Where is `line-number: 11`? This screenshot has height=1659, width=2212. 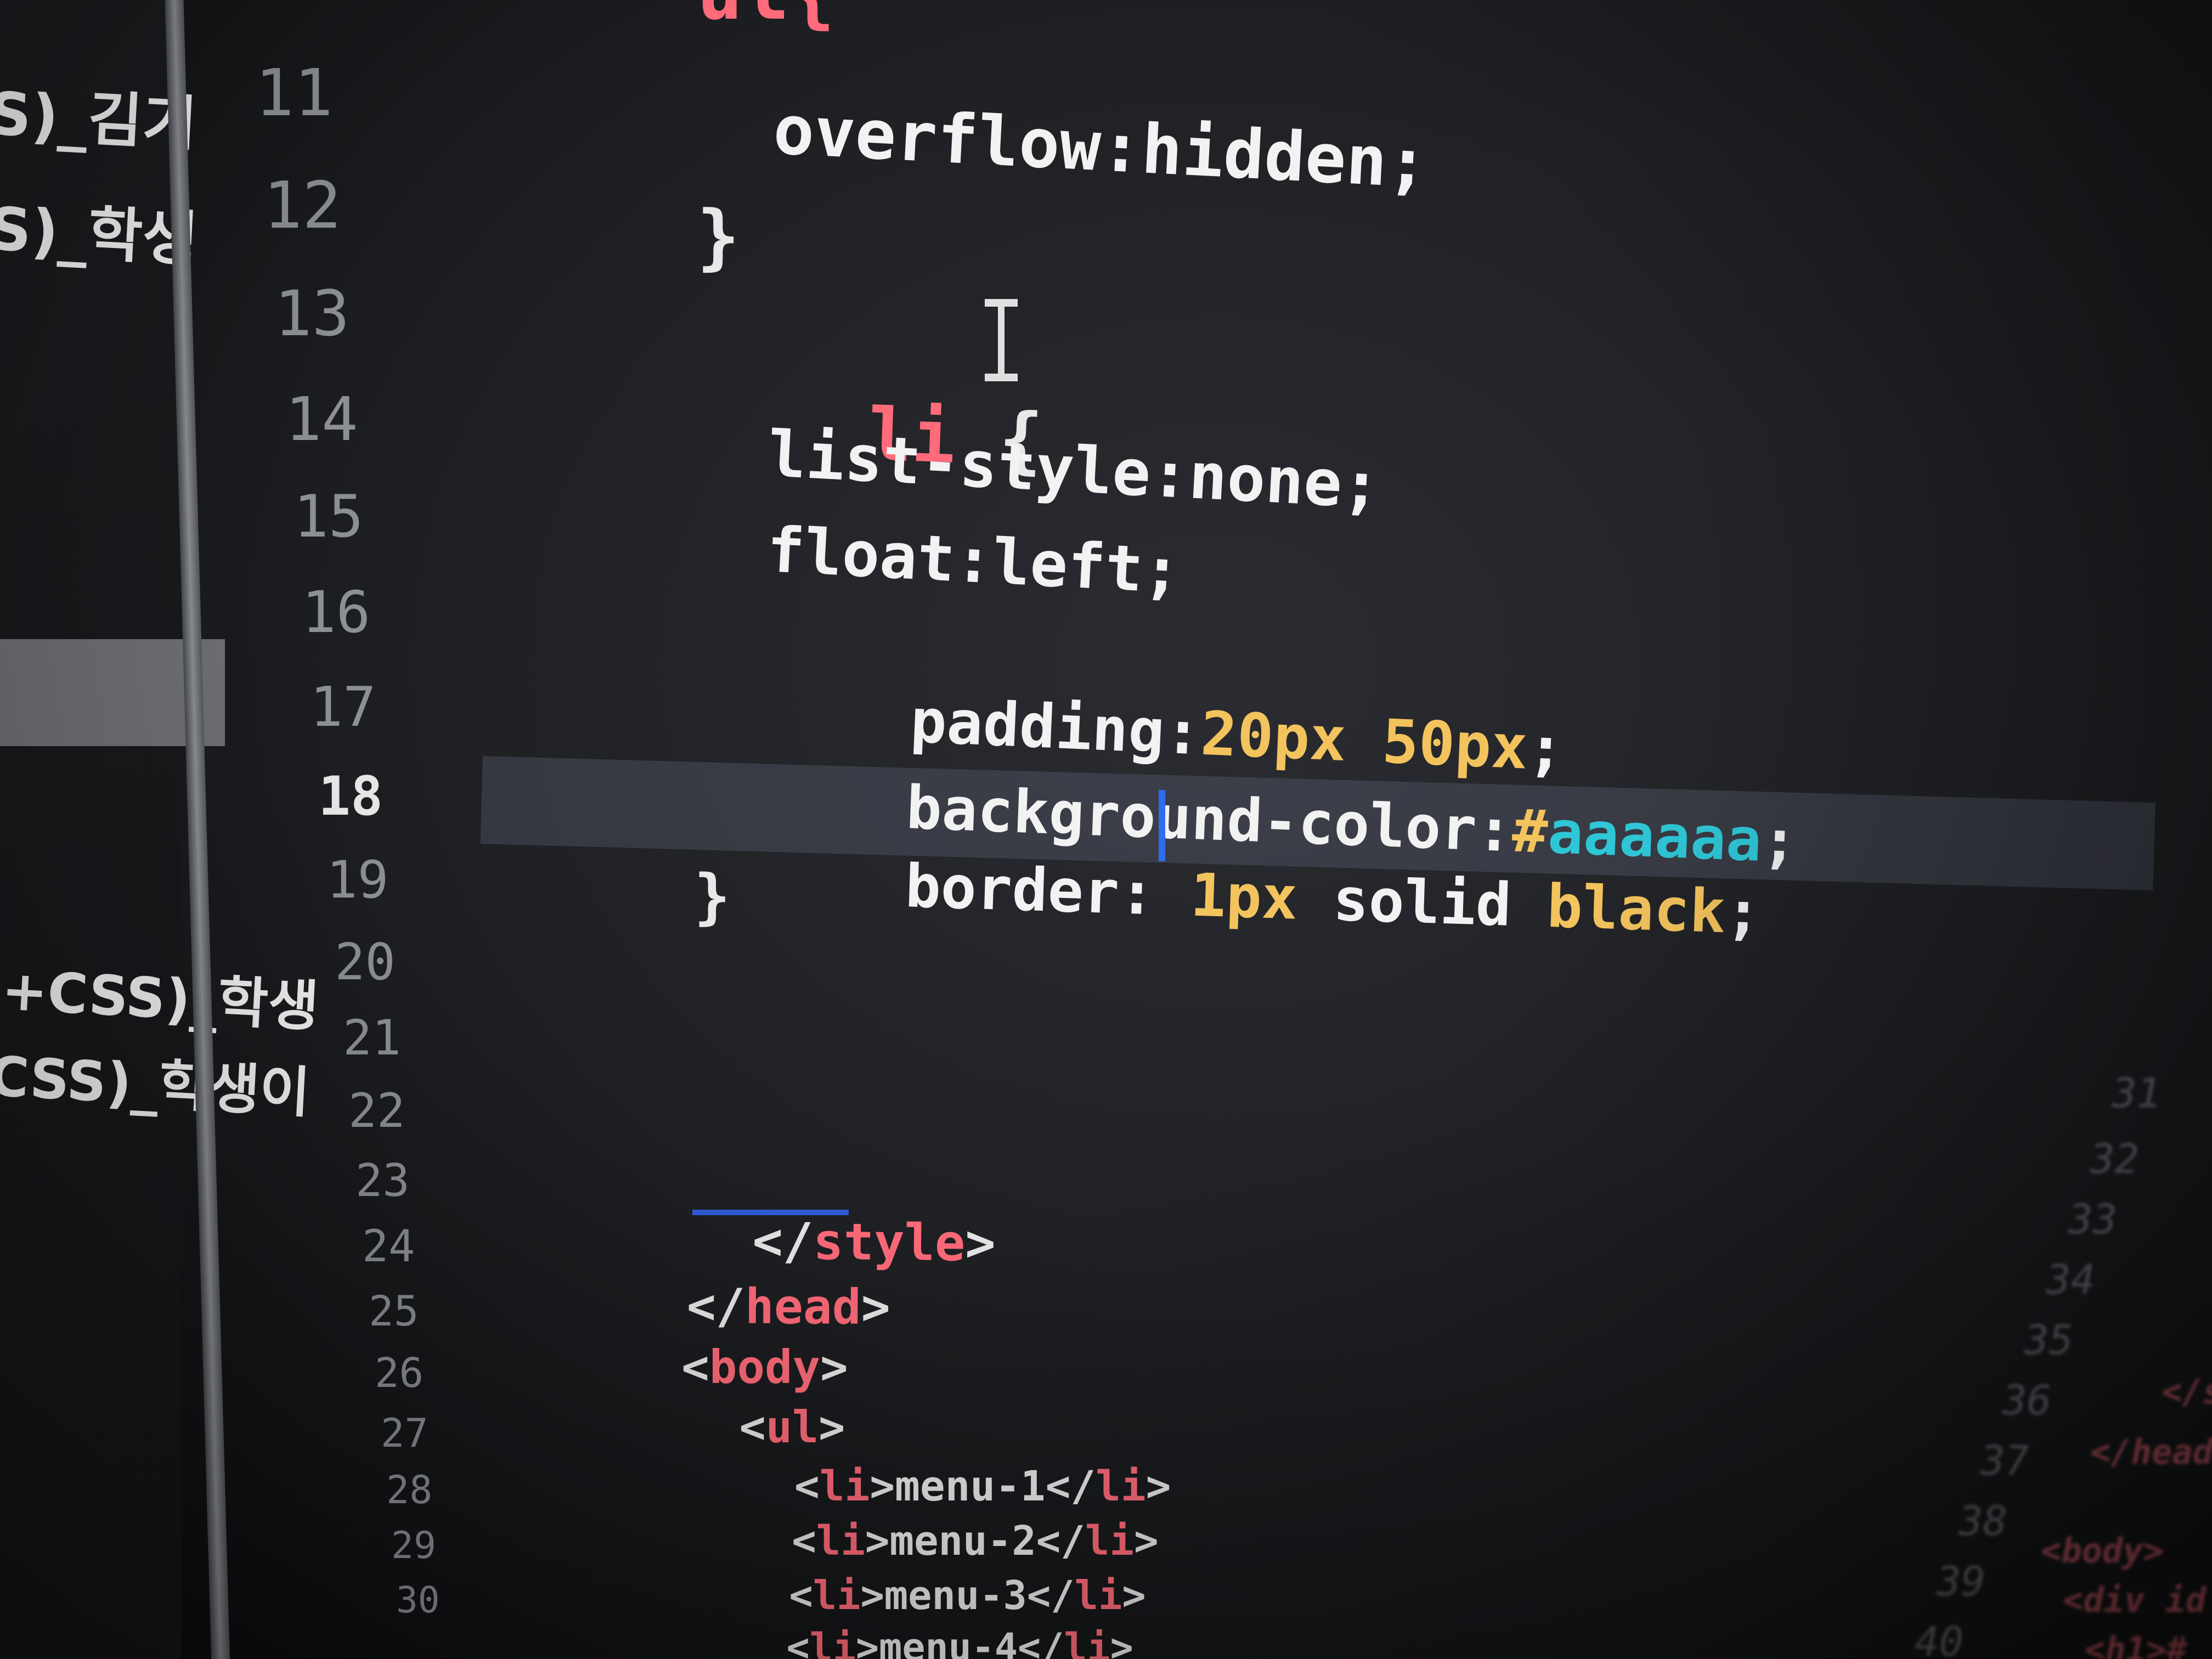
line-number: 11 is located at coordinates (295, 93).